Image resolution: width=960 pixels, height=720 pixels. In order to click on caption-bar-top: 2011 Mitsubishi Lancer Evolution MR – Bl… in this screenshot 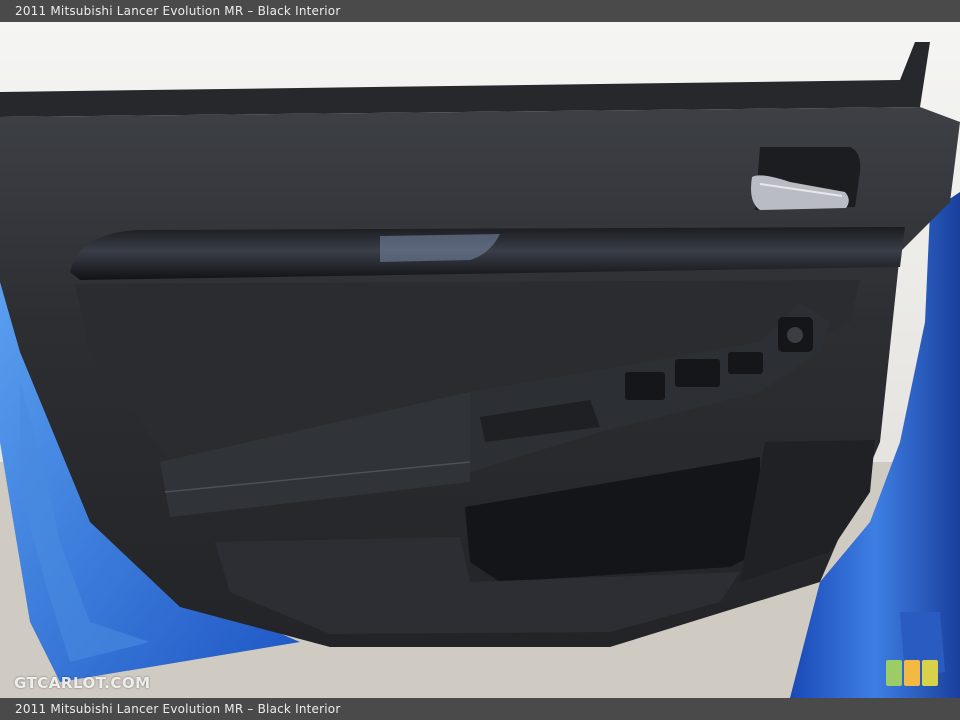, I will do `click(480, 11)`.